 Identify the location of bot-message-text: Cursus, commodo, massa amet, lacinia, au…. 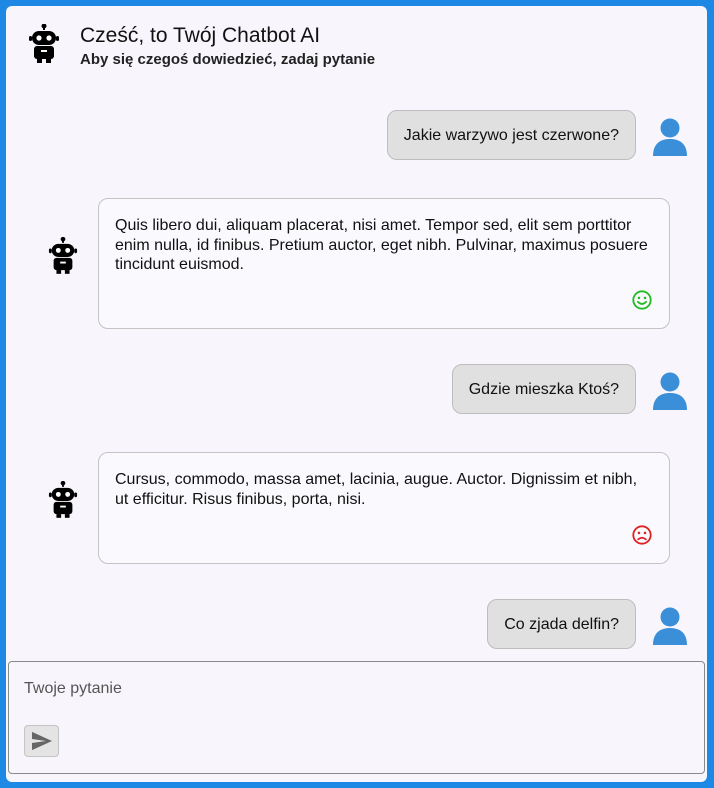
(376, 489).